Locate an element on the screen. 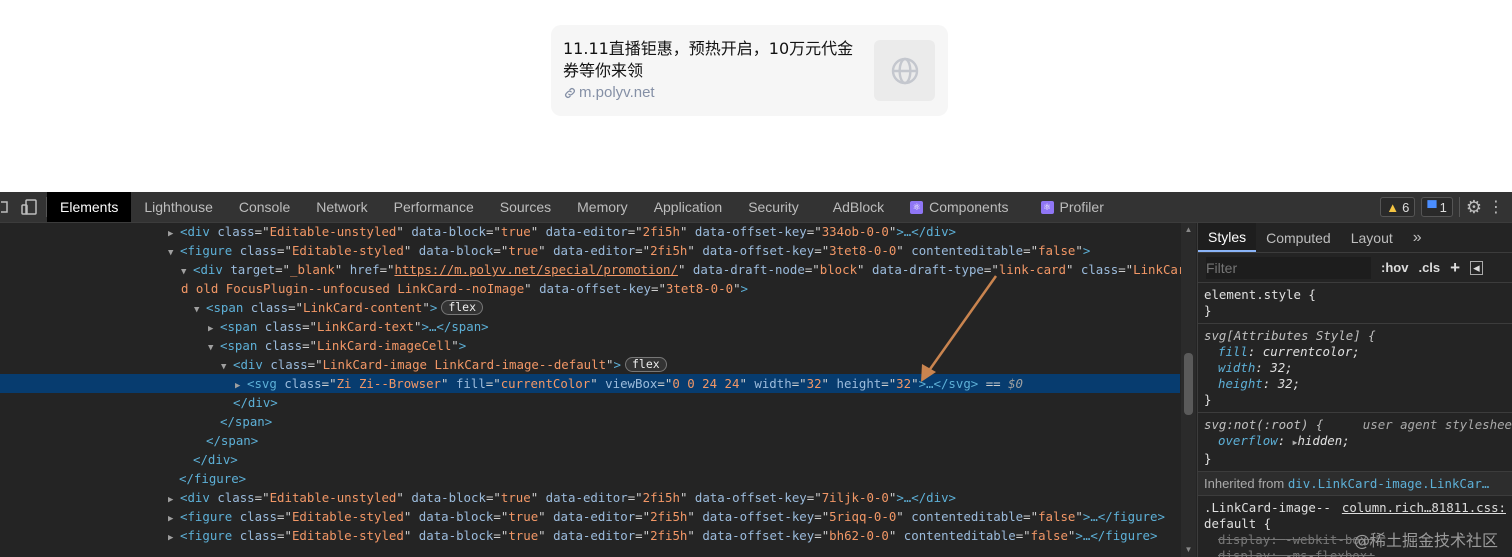 The height and width of the screenshot is (557, 1512). css-property: width: 32; is located at coordinates (1355, 368).